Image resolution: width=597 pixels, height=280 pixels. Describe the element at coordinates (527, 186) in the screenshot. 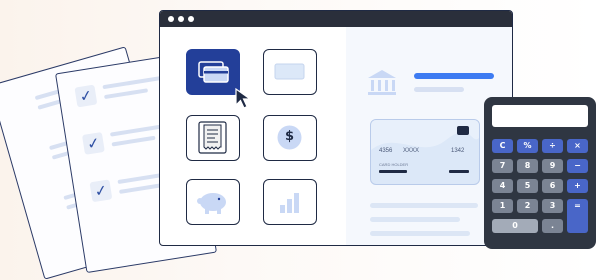

I see `calculator-key: 5` at that location.